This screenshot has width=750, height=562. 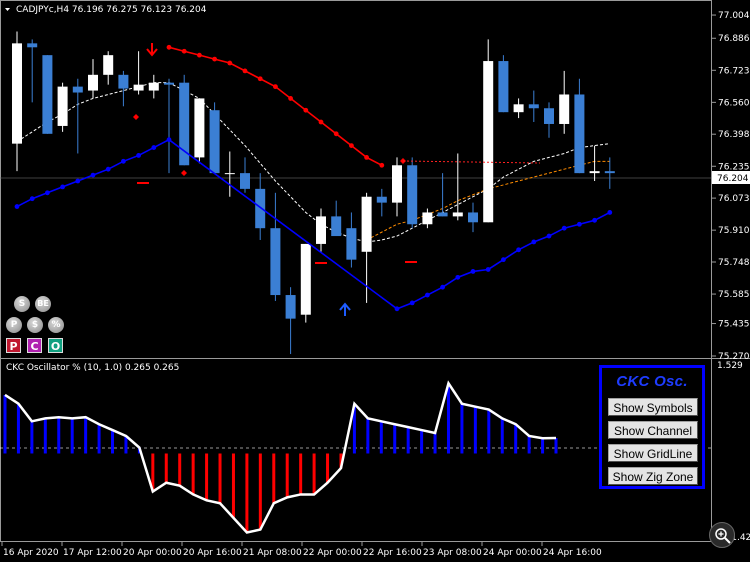 What do you see at coordinates (92, 553) in the screenshot?
I see `time-tick-label: 17 Apr 12:00` at bounding box center [92, 553].